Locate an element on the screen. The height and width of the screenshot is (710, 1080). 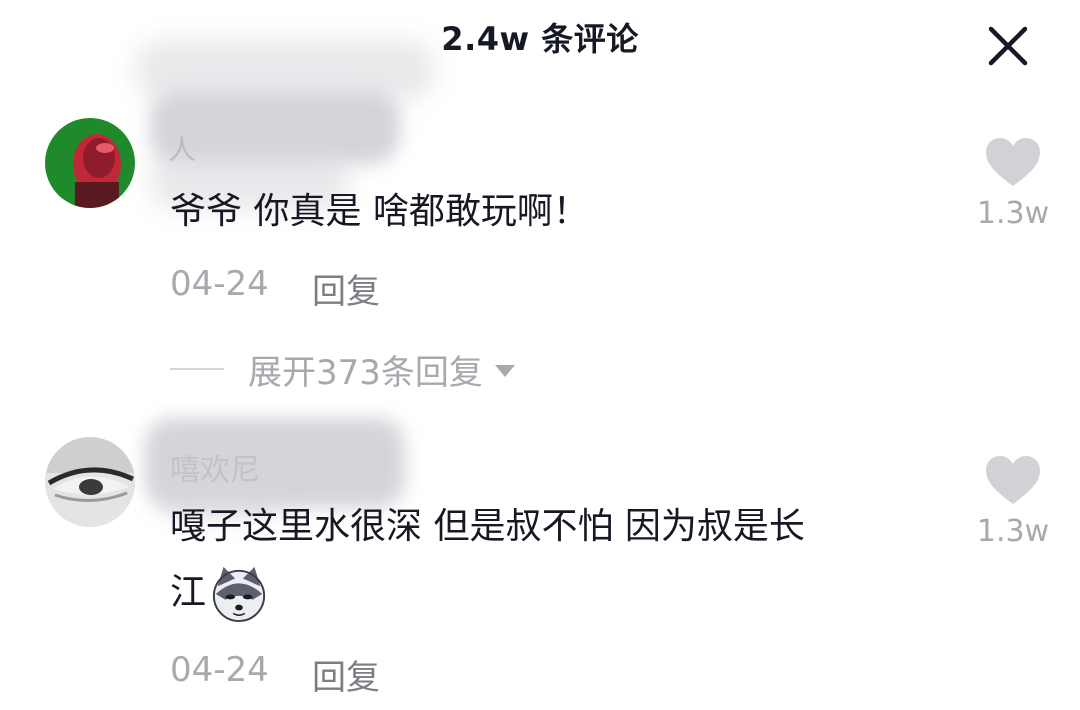
close-button is located at coordinates (1008, 46).